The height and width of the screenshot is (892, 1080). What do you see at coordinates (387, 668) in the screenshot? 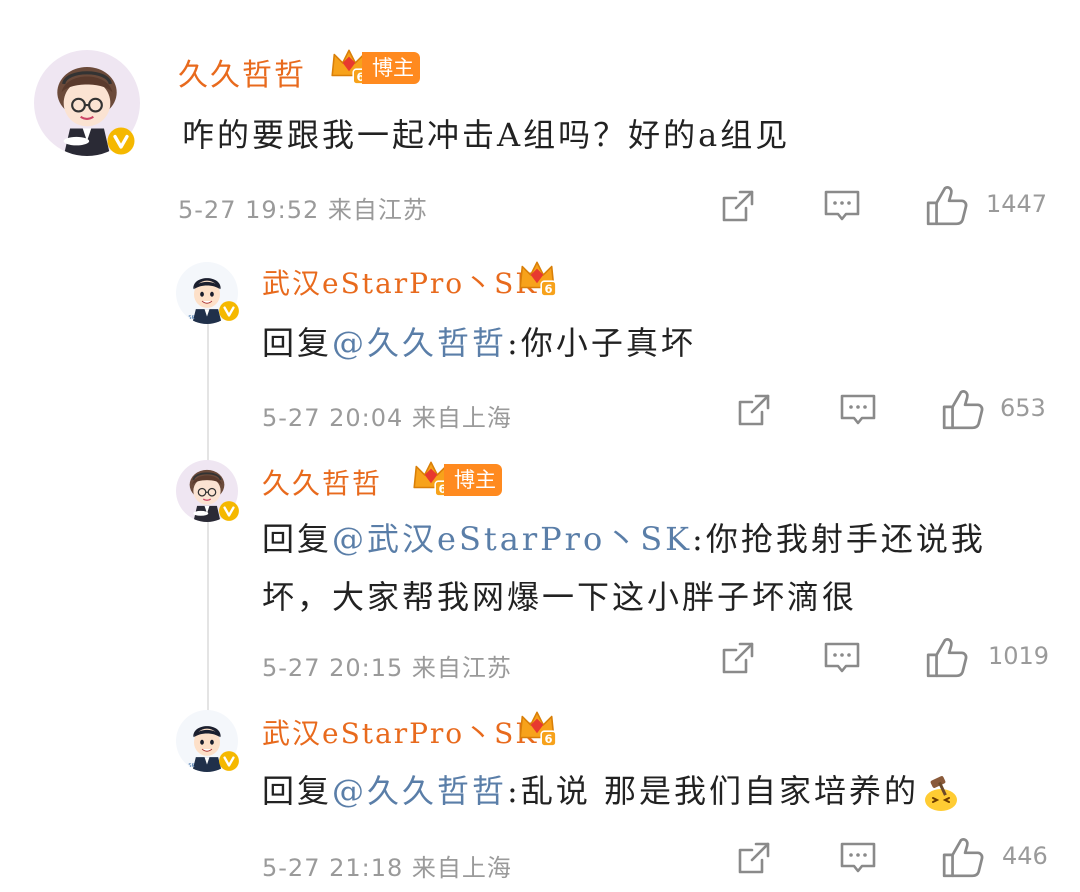
I see `comment-meta: 5-27 20:15 来自江苏` at bounding box center [387, 668].